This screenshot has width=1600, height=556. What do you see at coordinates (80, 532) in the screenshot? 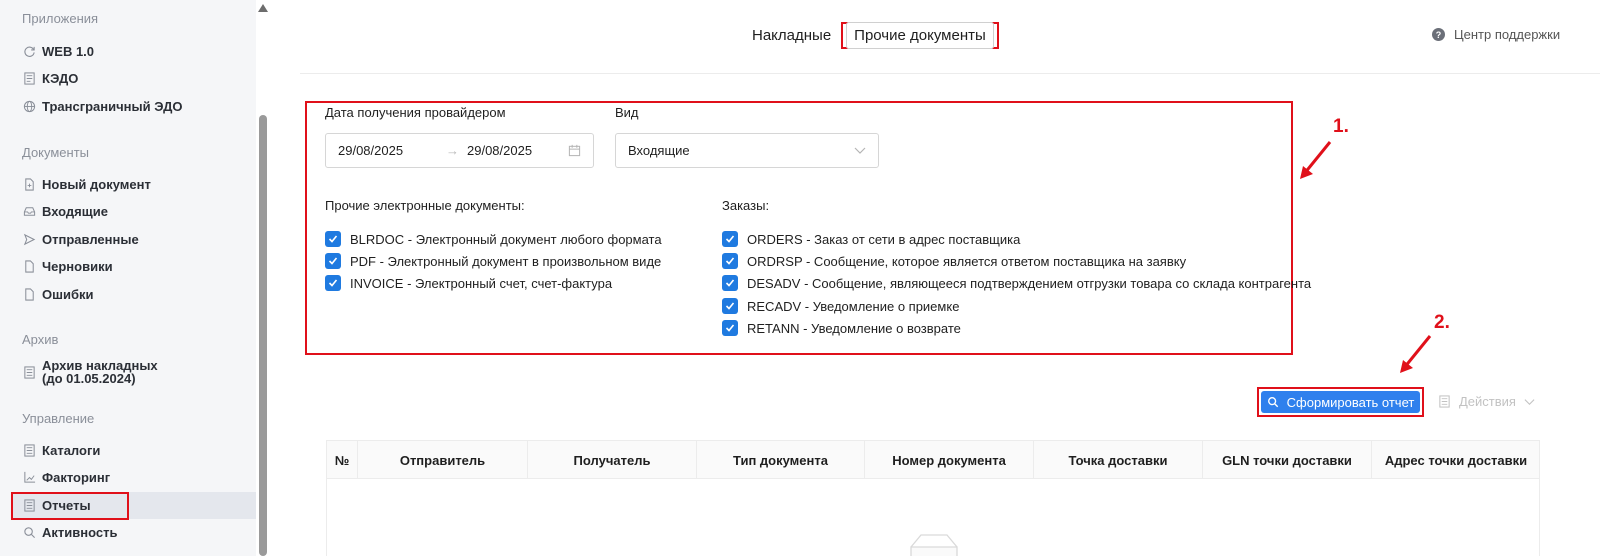
I see `sidebar-item-label: Активность` at bounding box center [80, 532].